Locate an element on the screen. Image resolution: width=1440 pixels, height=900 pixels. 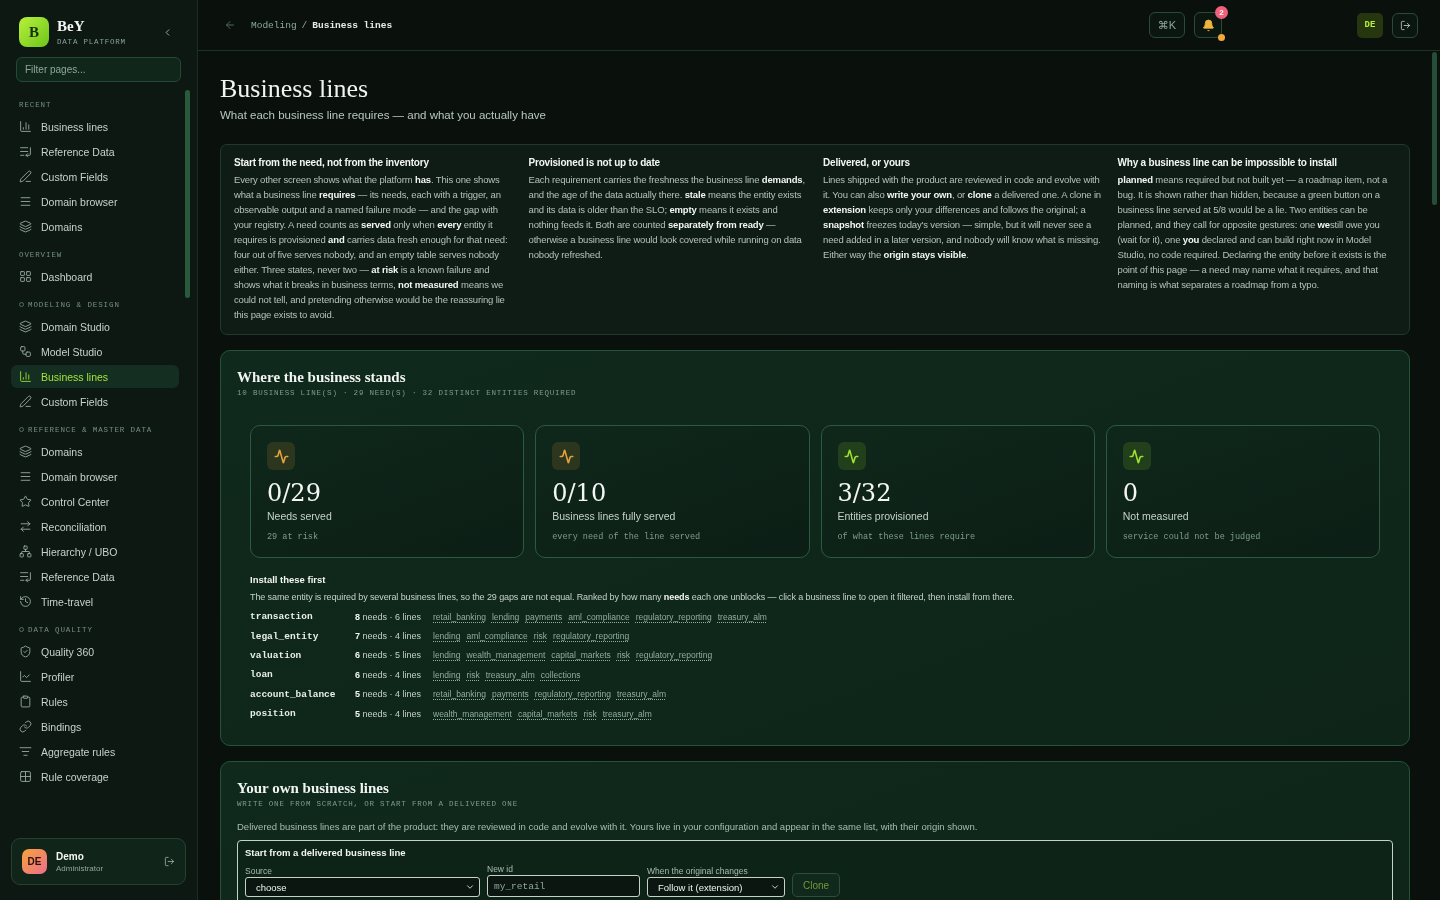
logout-button is located at coordinates (1405, 25).